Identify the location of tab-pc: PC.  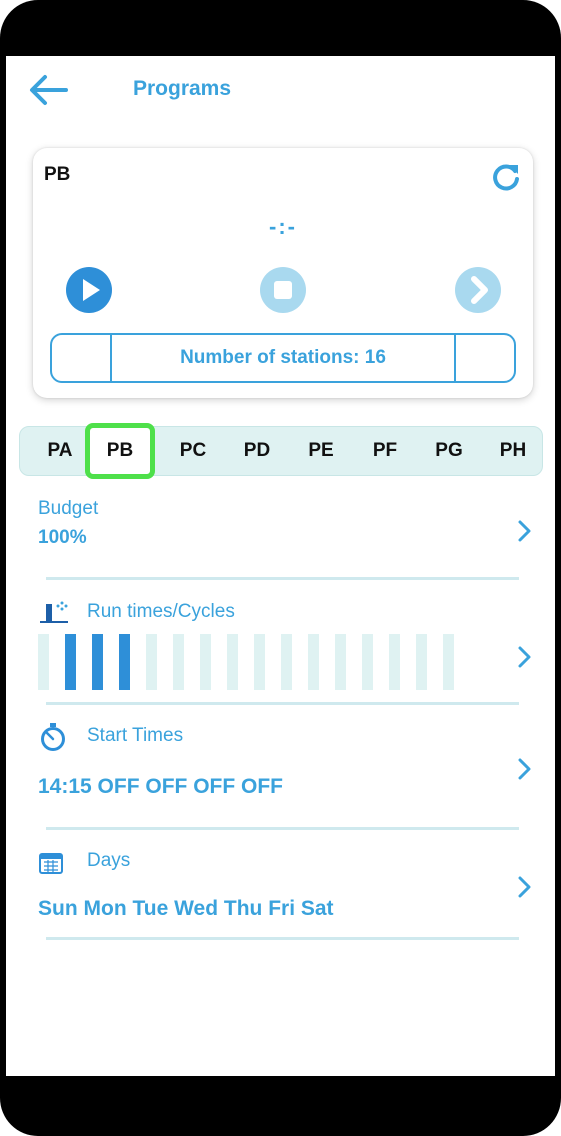
(193, 451).